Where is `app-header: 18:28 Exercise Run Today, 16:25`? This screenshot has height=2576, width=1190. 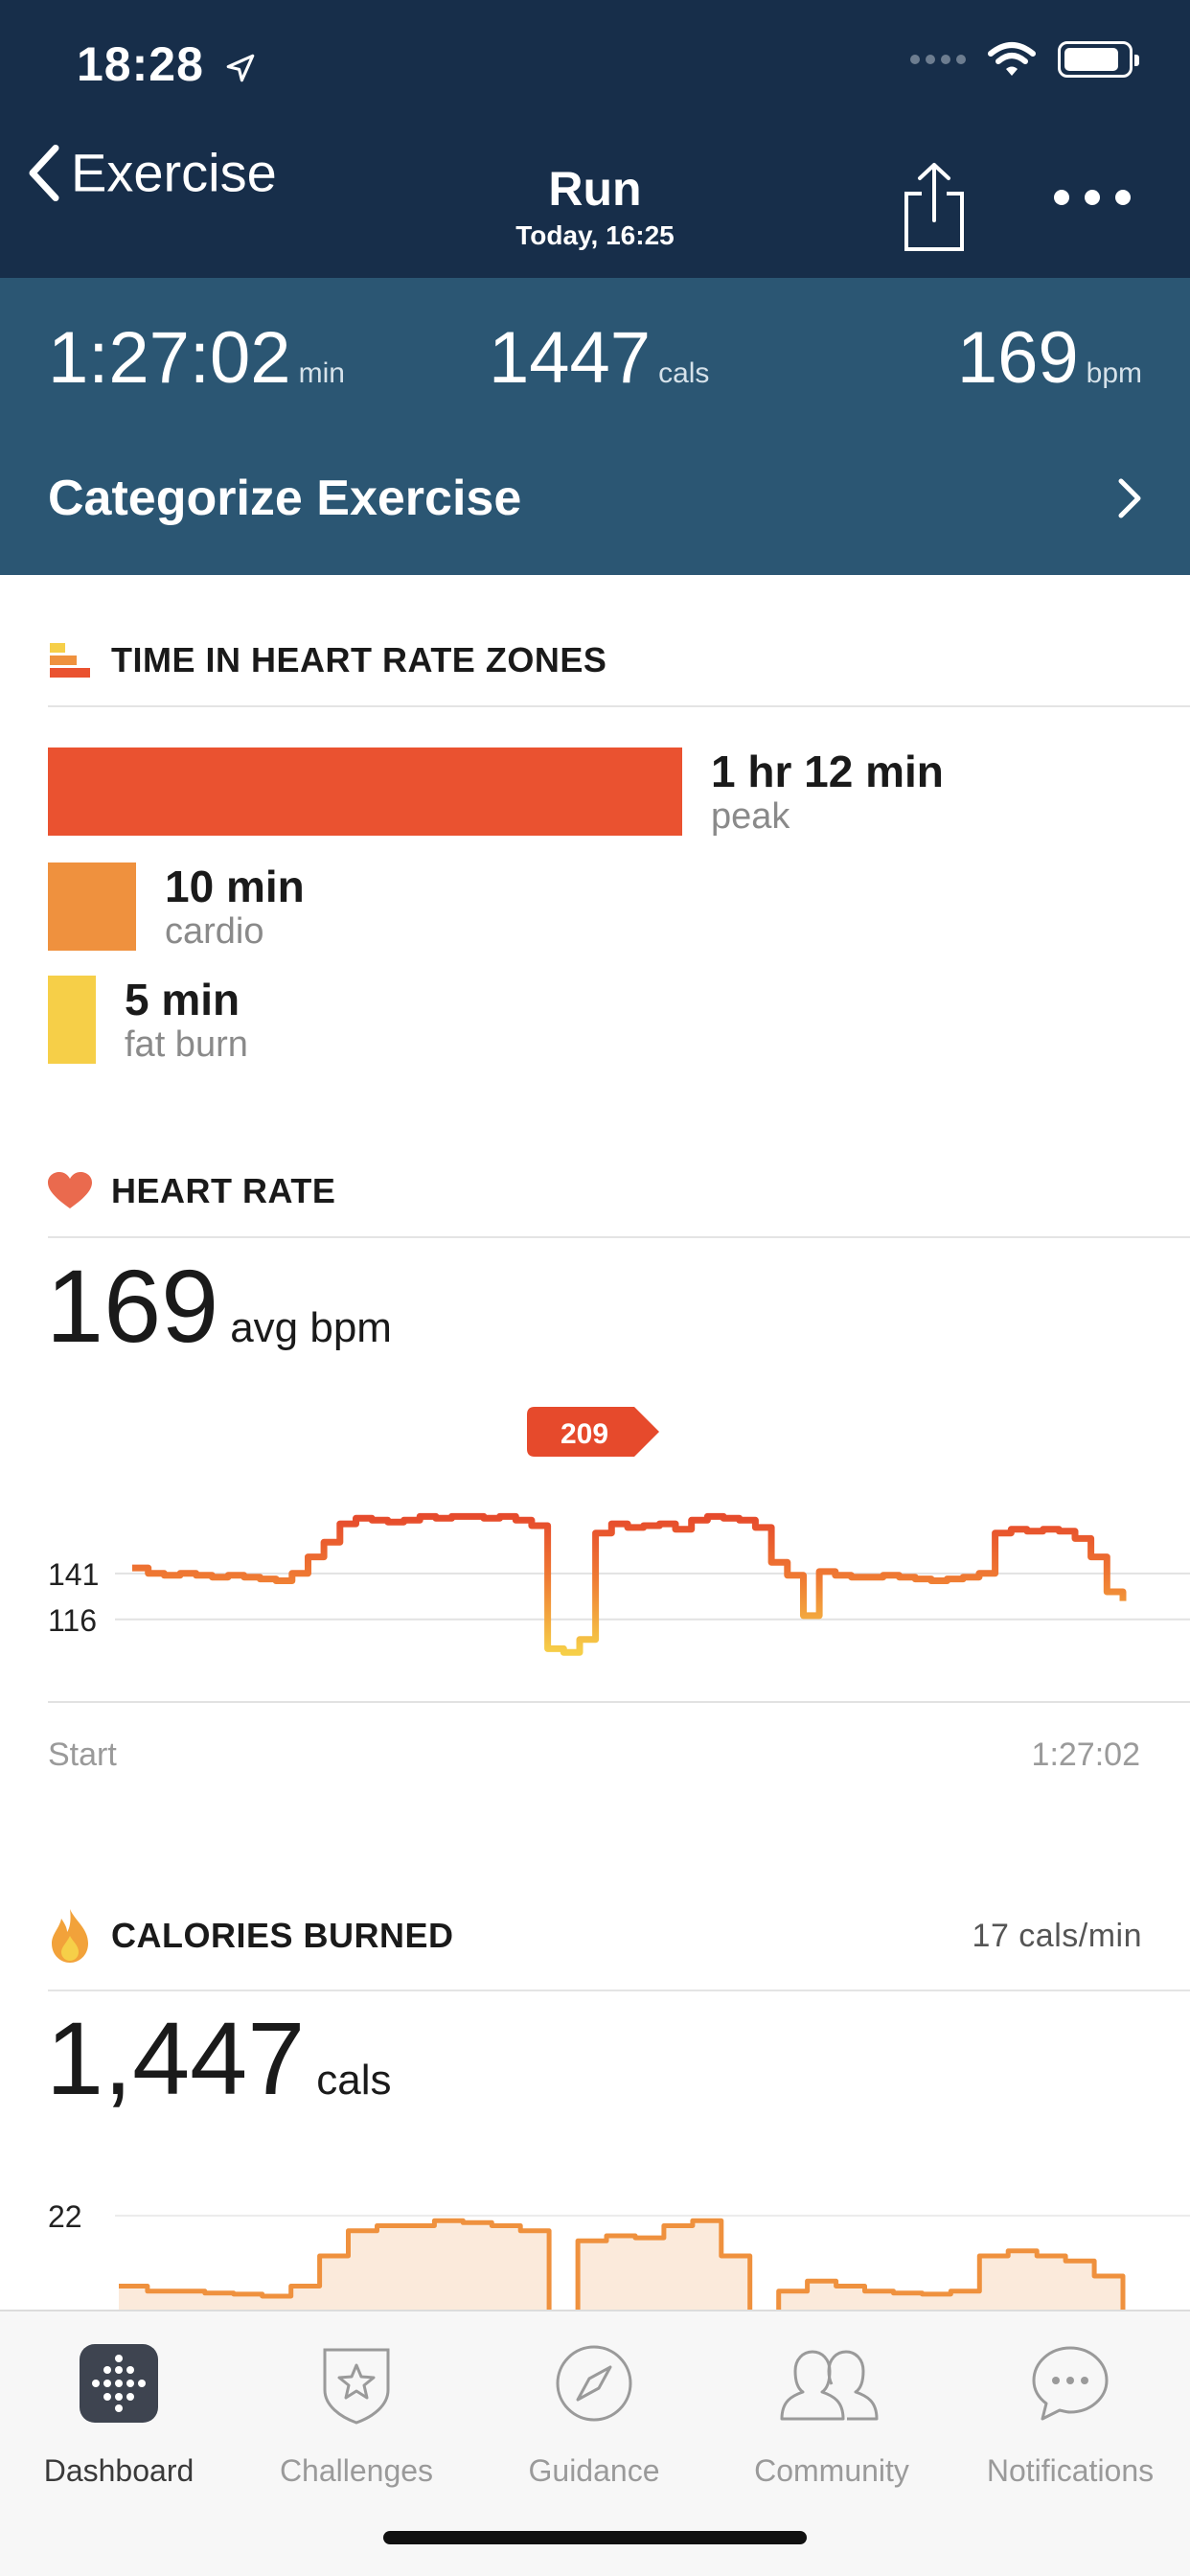 app-header: 18:28 Exercise Run Today, 16:25 is located at coordinates (595, 139).